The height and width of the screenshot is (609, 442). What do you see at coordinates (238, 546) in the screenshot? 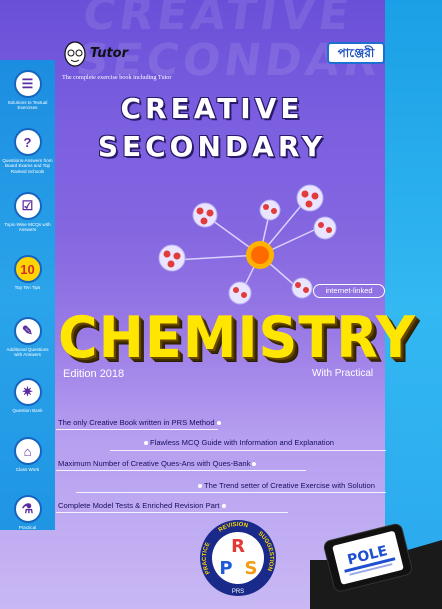
I see `prs-letter-r: R` at bounding box center [238, 546].